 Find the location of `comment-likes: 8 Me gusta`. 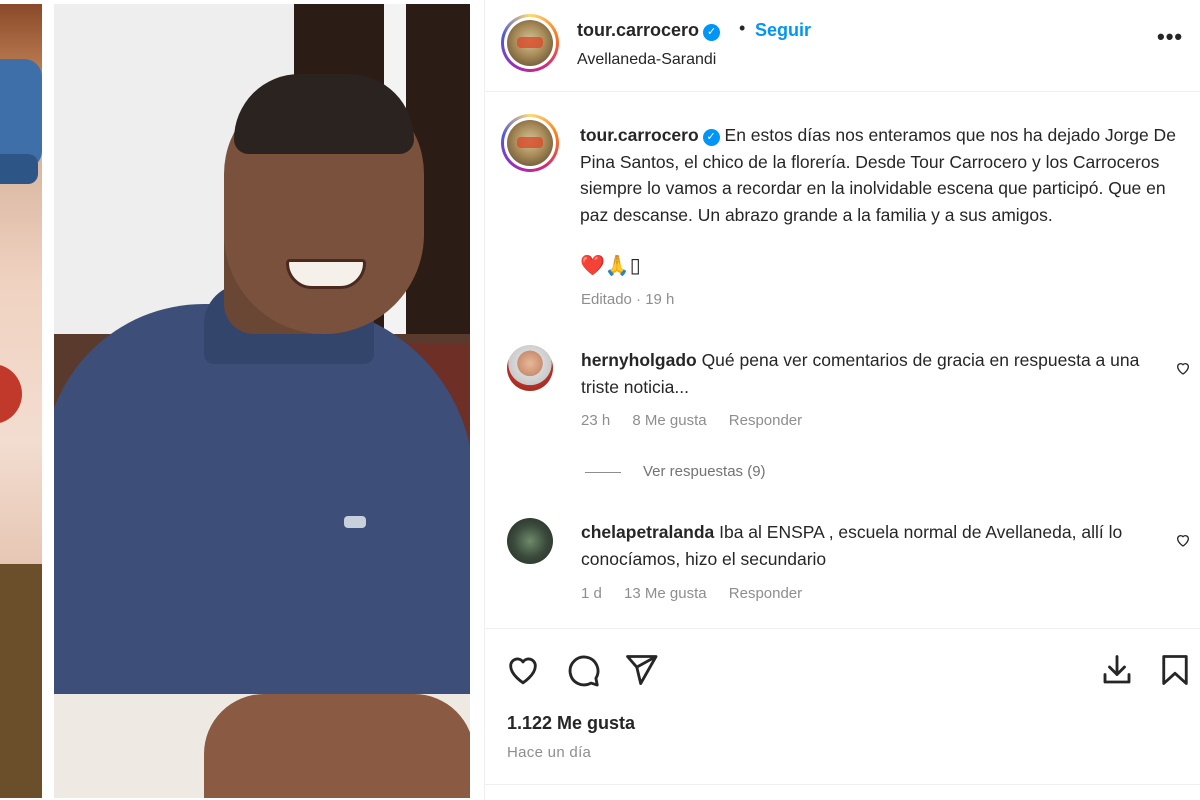

comment-likes: 8 Me gusta is located at coordinates (669, 420).